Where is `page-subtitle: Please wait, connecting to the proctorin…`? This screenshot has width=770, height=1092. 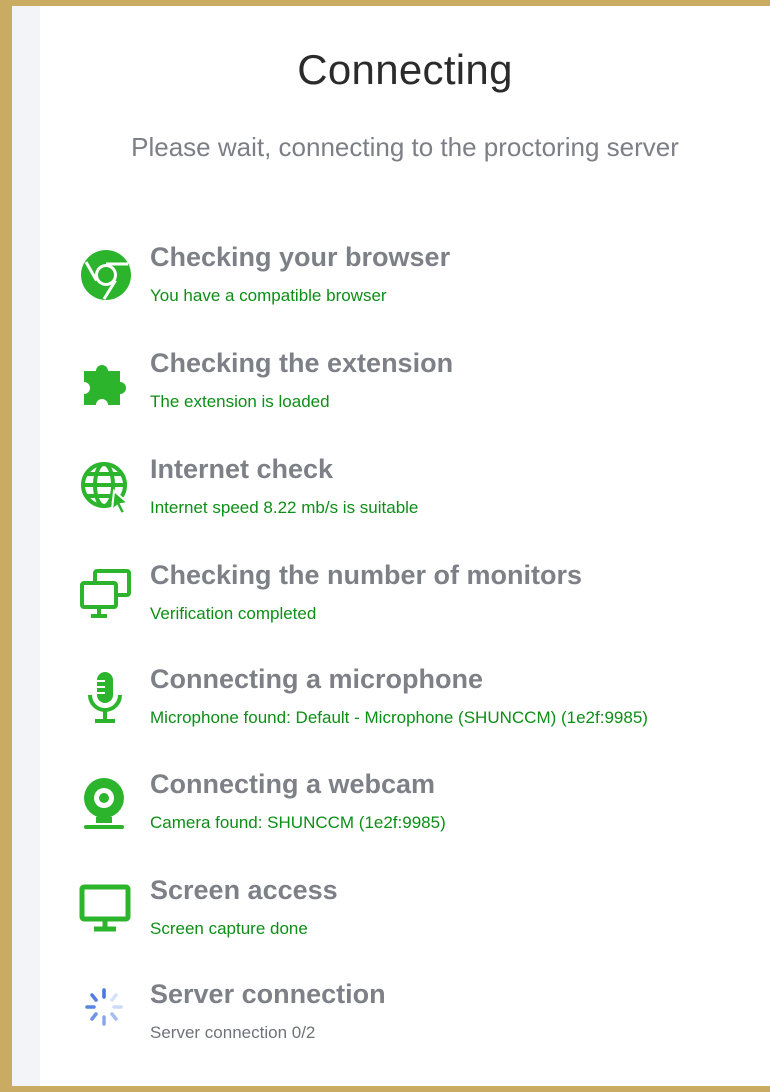 page-subtitle: Please wait, connecting to the proctorin… is located at coordinates (405, 147).